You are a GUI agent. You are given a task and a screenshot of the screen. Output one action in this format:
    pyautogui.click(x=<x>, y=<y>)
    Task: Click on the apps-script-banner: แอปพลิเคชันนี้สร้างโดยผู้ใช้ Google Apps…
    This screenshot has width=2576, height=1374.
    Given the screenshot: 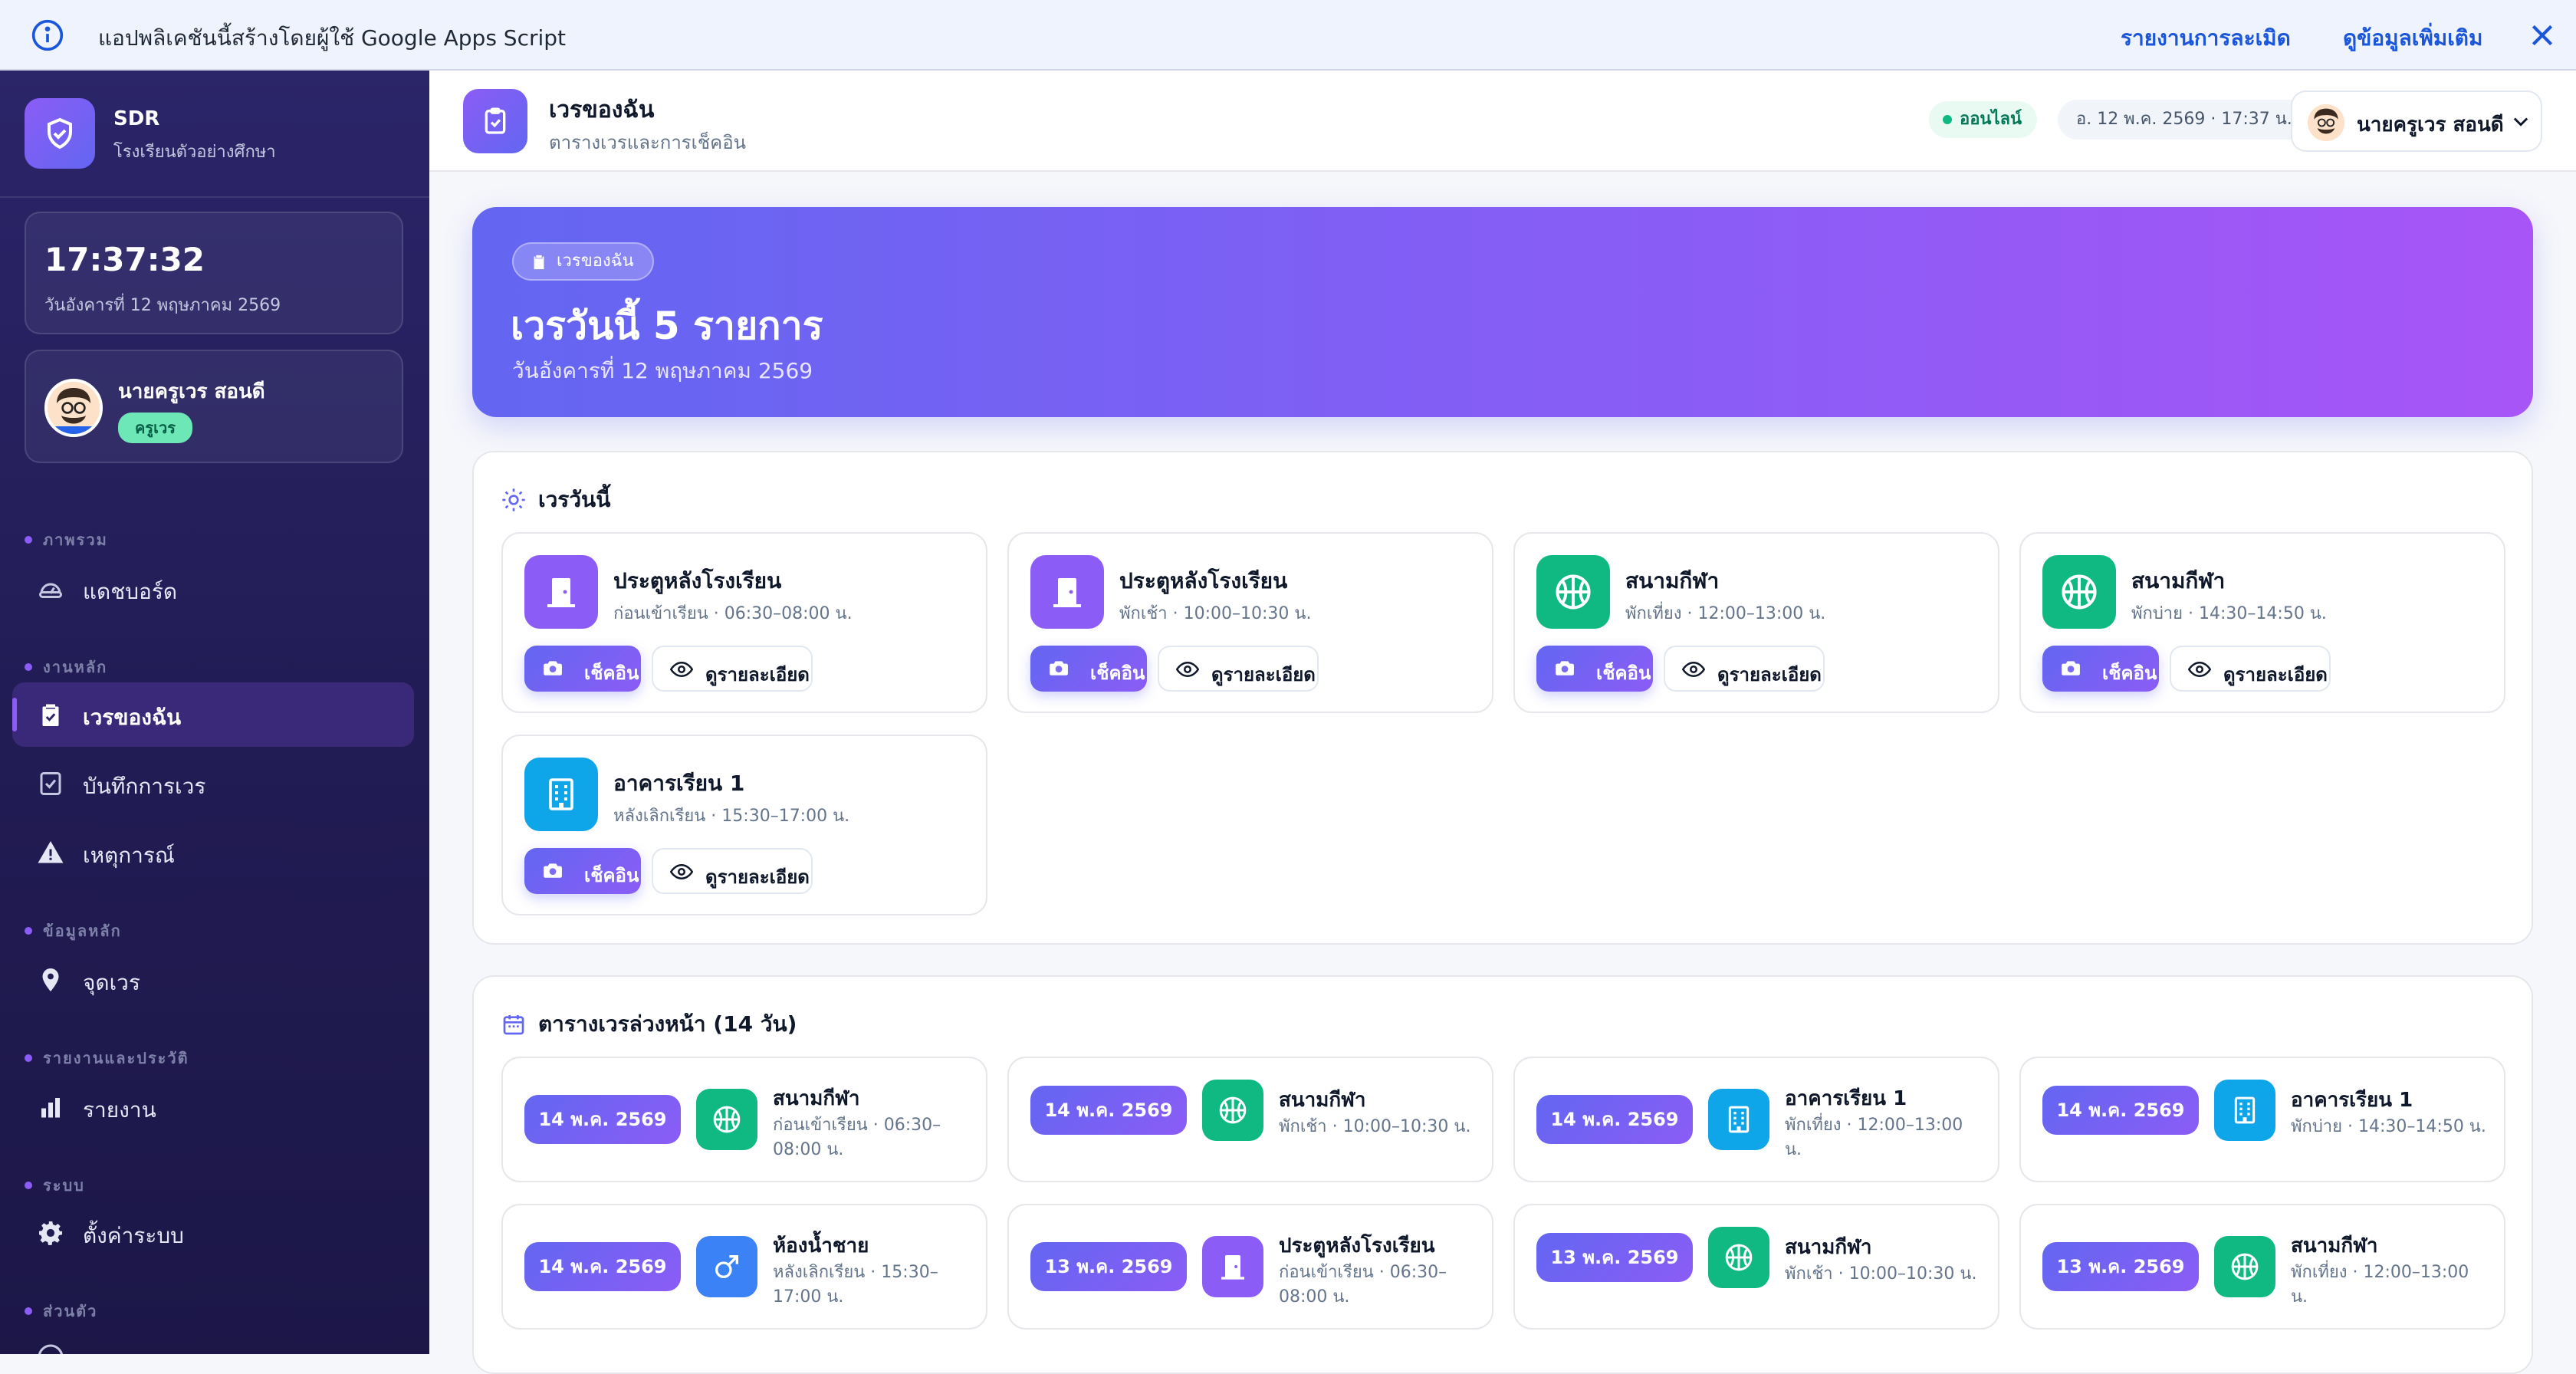 What is the action you would take?
    pyautogui.click(x=1288, y=35)
    